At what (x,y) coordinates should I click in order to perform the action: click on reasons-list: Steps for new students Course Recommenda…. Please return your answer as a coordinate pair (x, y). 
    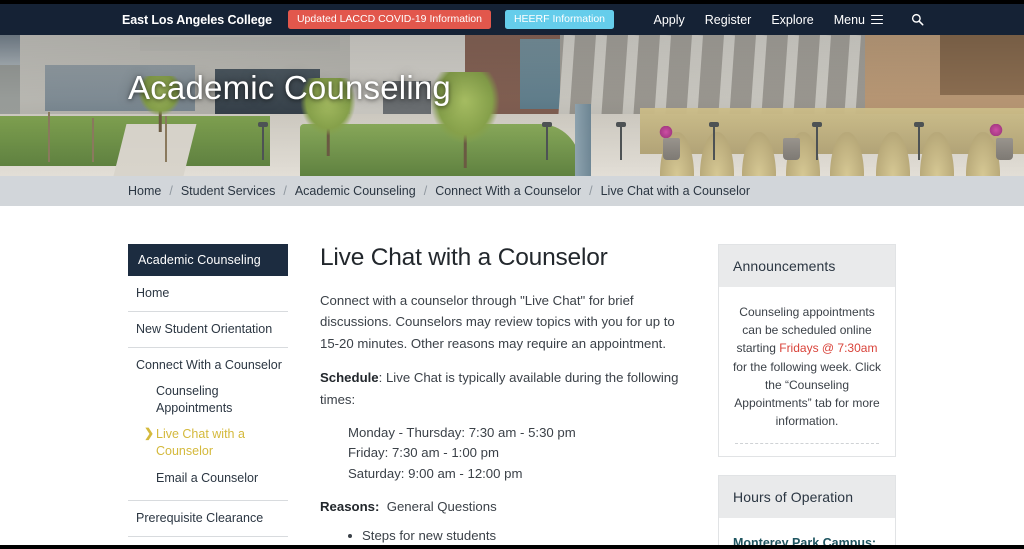
    Looking at the image, I should click on (508, 535).